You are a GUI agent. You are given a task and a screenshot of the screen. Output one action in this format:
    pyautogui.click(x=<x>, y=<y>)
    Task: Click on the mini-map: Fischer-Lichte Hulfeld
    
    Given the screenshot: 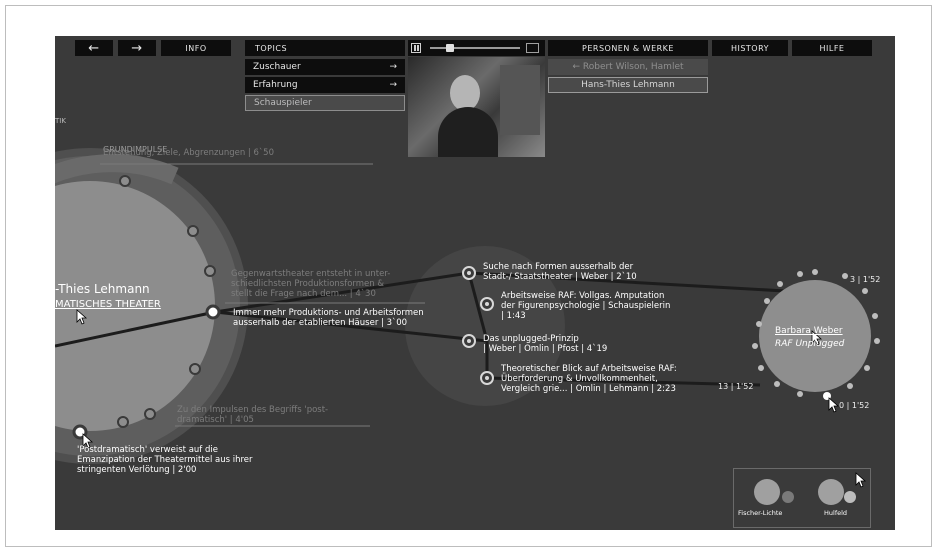 What is the action you would take?
    pyautogui.click(x=802, y=498)
    